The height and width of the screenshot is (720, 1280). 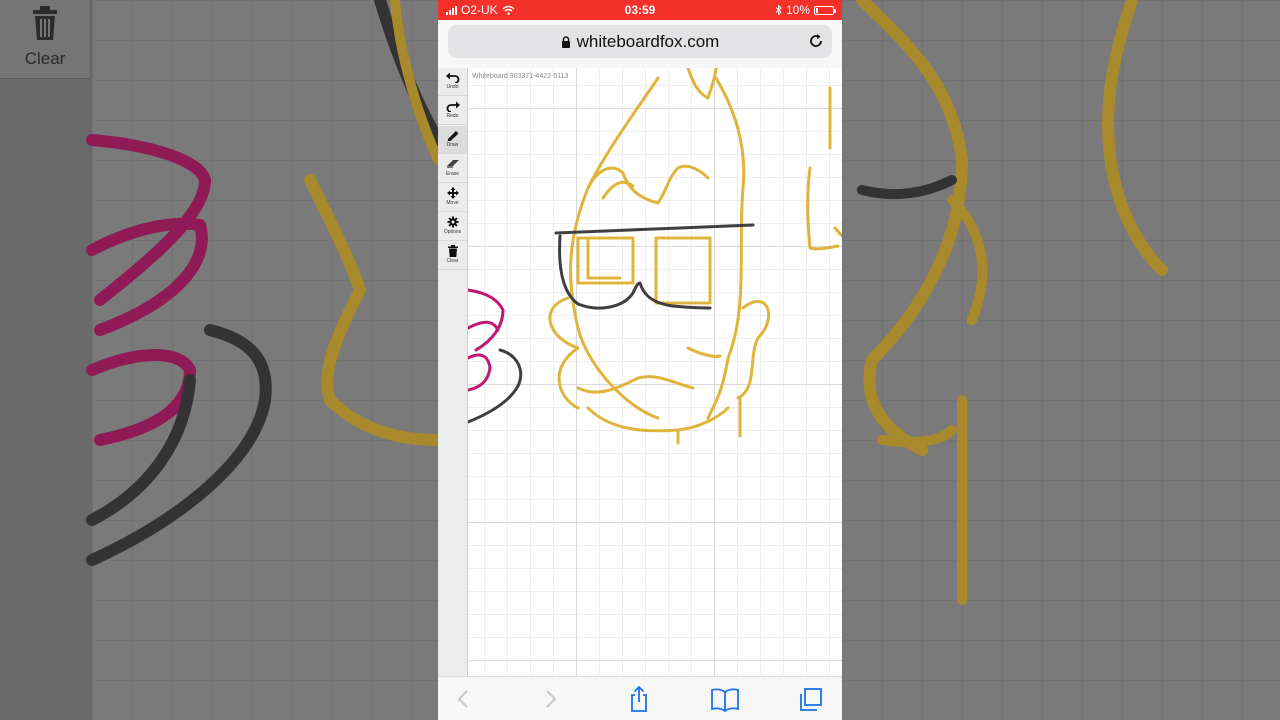 What do you see at coordinates (725, 699) in the screenshot?
I see `bookmarks-icon` at bounding box center [725, 699].